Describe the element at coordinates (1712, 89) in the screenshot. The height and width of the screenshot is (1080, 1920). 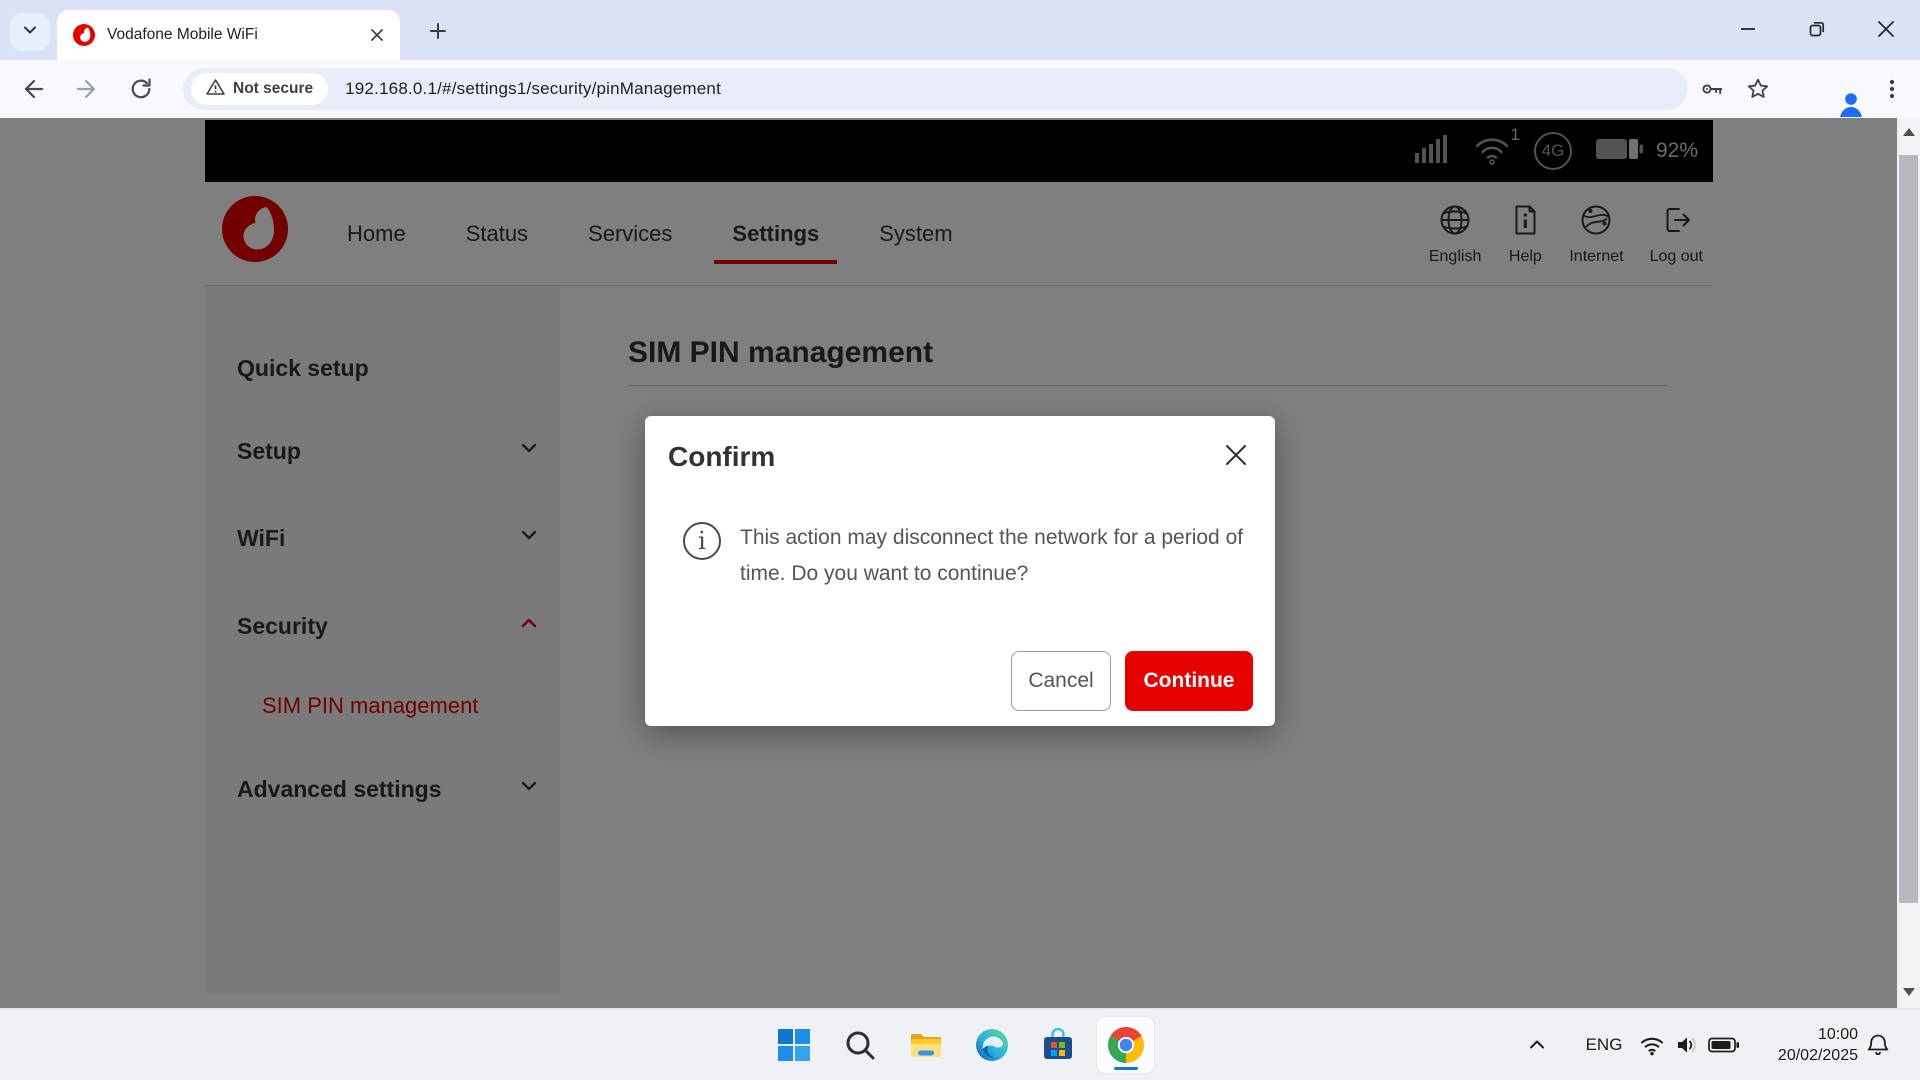
I see `password-manager-key-icon` at that location.